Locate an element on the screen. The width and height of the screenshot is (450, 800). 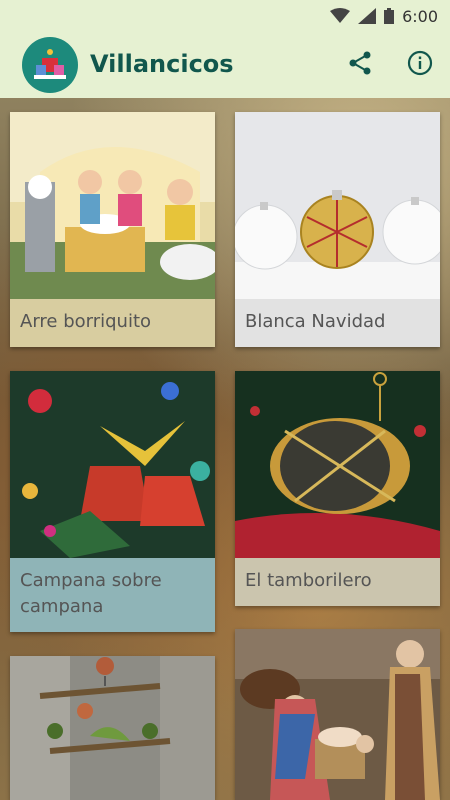
song-title: Campana sobre campana is located at coordinates (112, 595).